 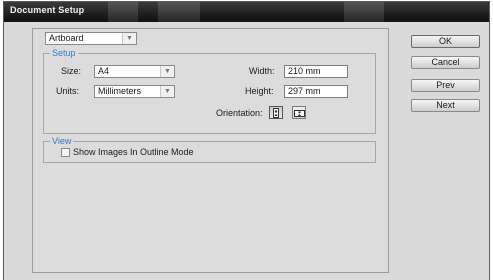 What do you see at coordinates (62, 141) in the screenshot?
I see `view-legend: View` at bounding box center [62, 141].